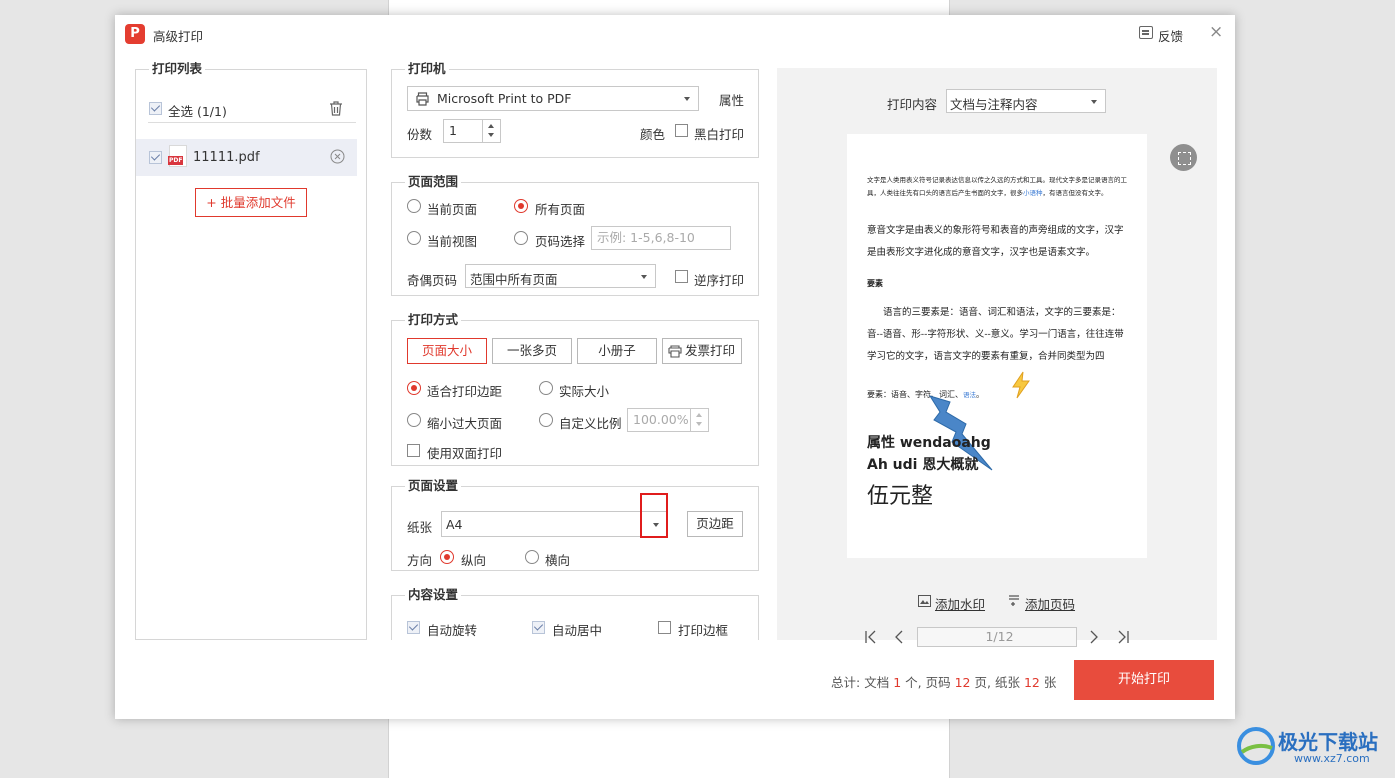  What do you see at coordinates (251, 202) in the screenshot?
I see `batch-add-files-button: + 批量添加文件` at bounding box center [251, 202].